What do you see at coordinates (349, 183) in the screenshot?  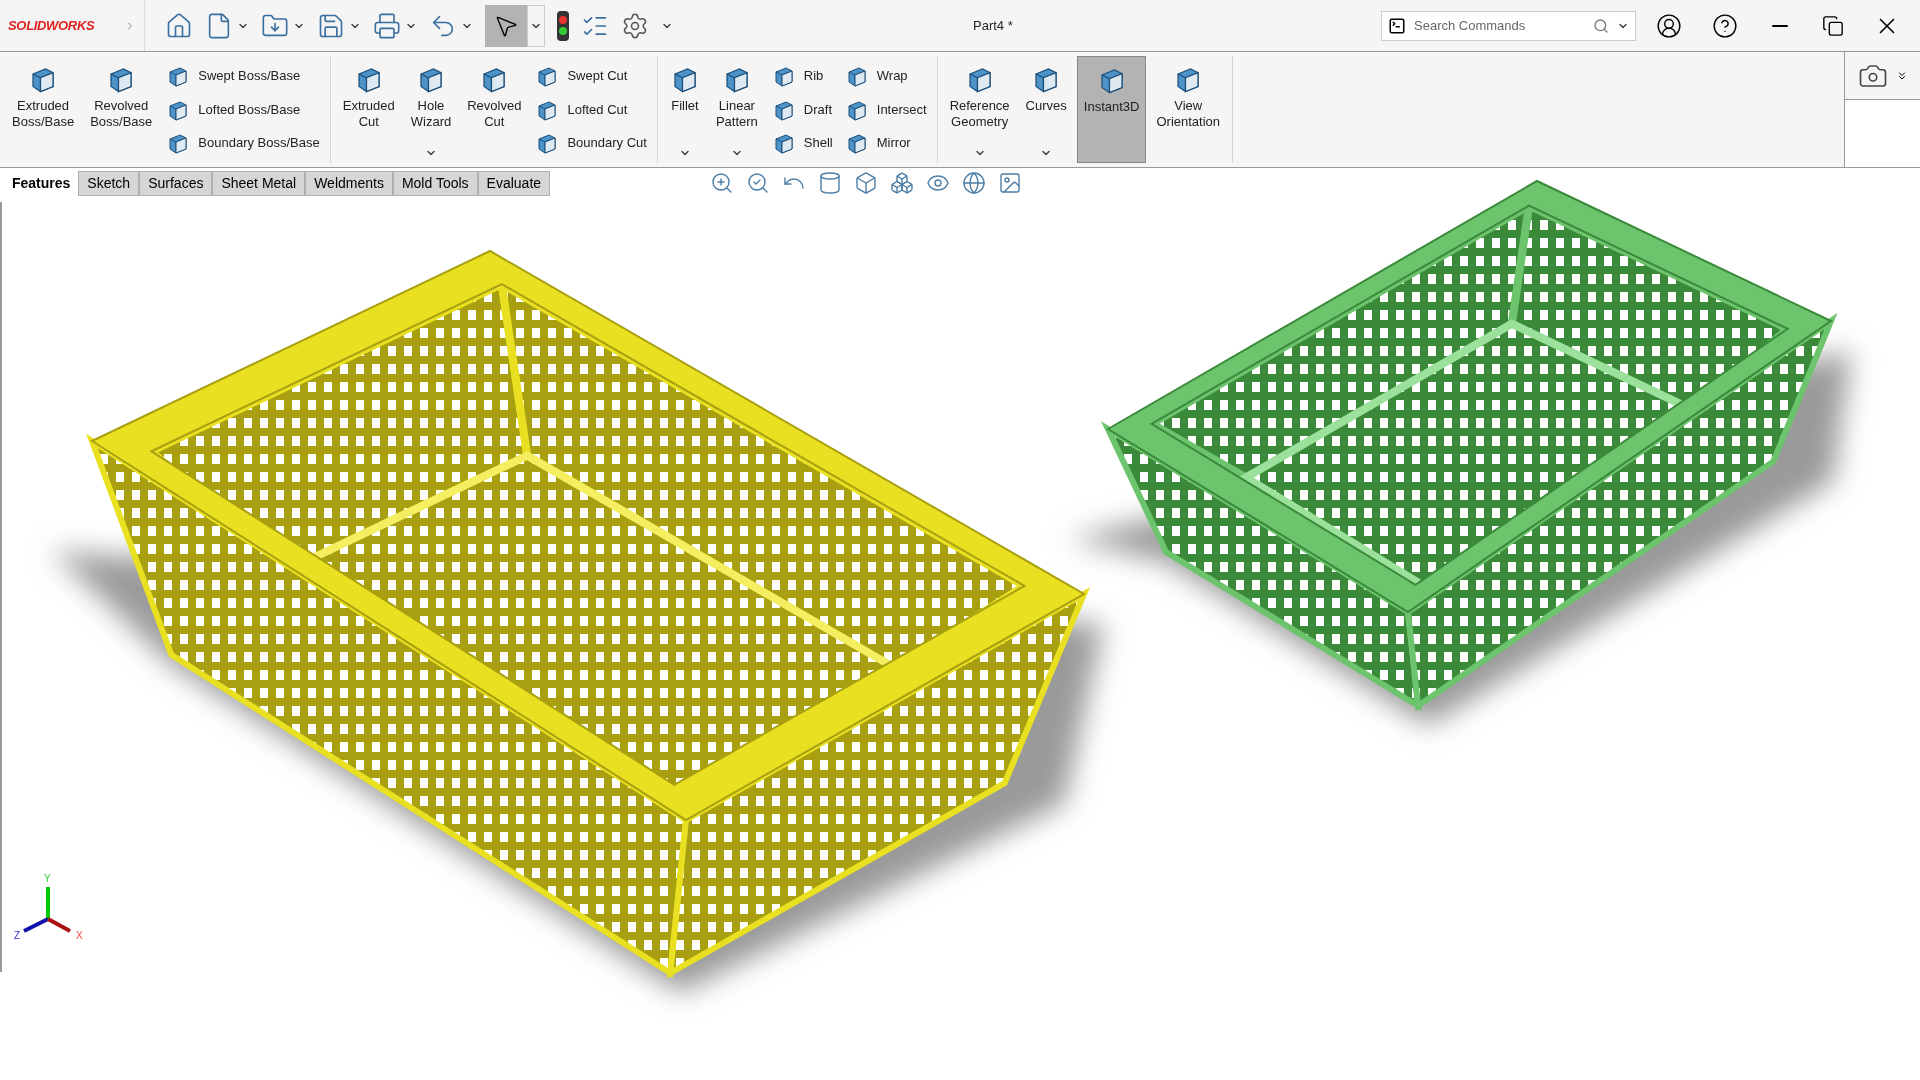 I see `tab: Weldments` at bounding box center [349, 183].